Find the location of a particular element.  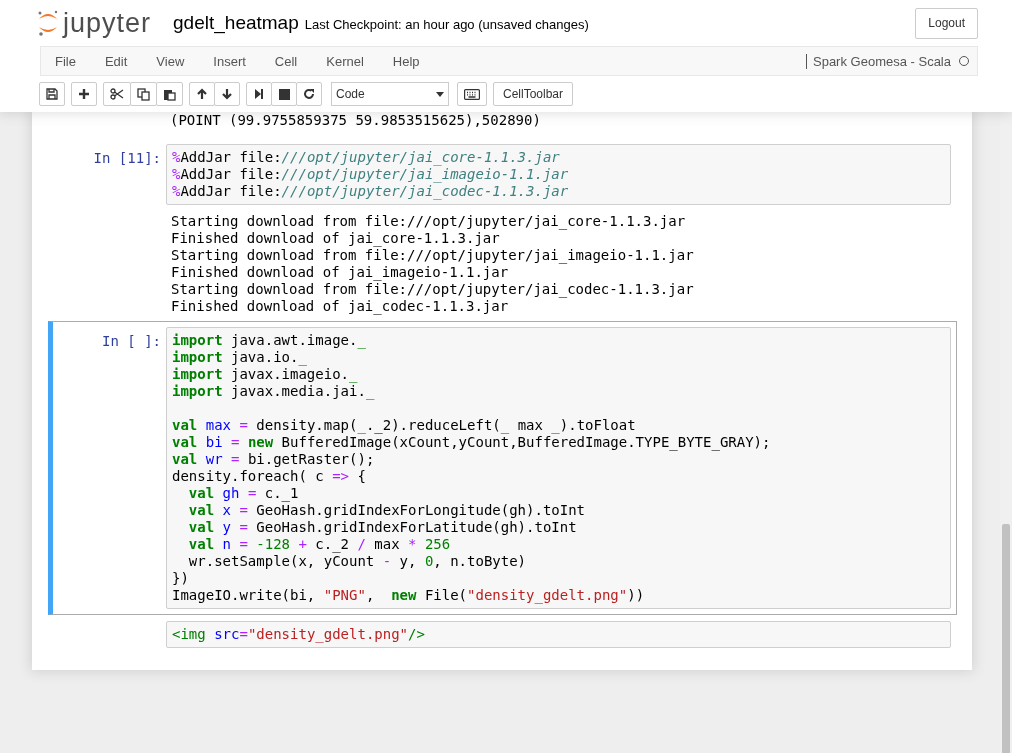

code-line: import javax.imageio._ is located at coordinates (265, 374).